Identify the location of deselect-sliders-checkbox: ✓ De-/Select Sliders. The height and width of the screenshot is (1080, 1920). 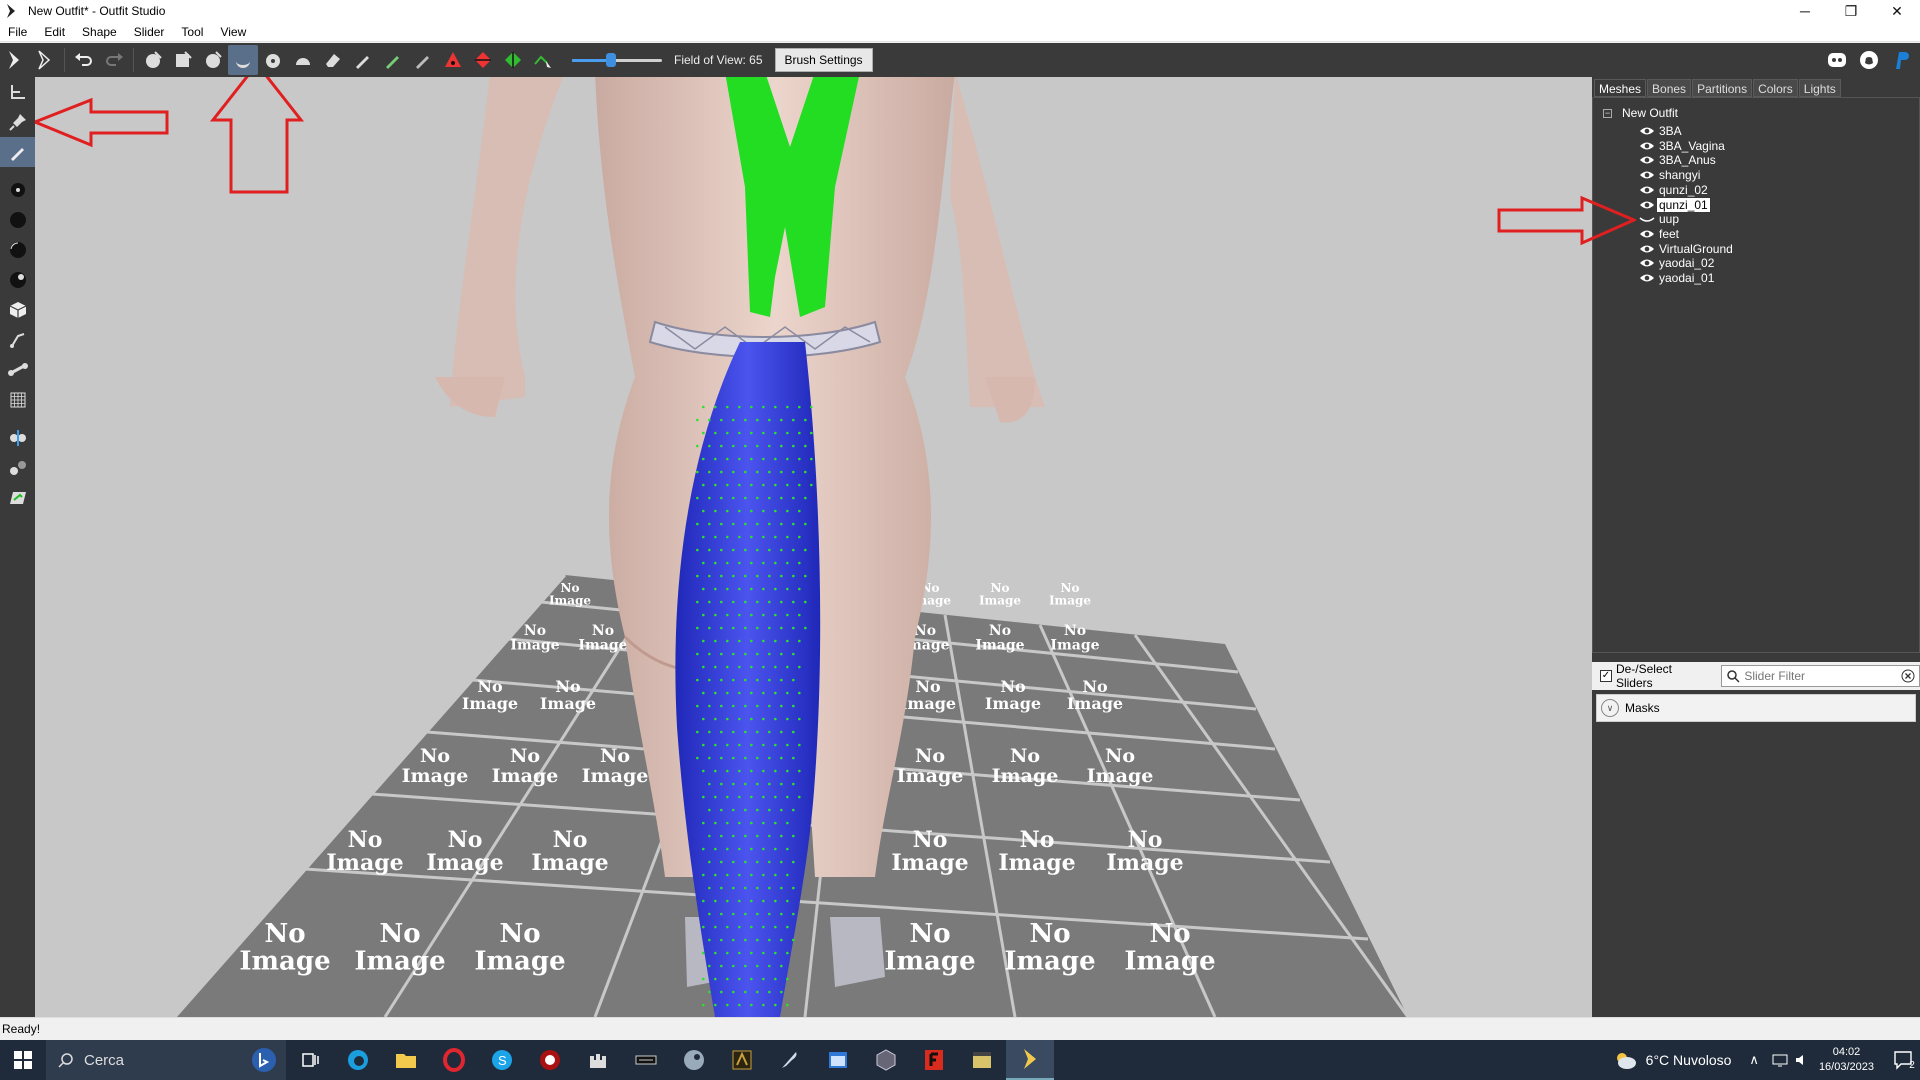
(1655, 676).